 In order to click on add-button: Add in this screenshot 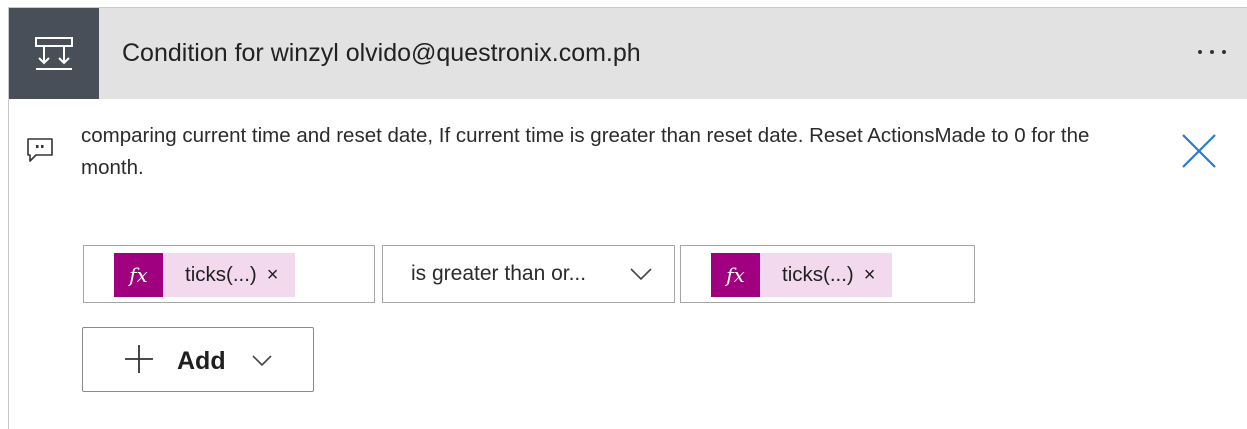, I will do `click(198, 359)`.